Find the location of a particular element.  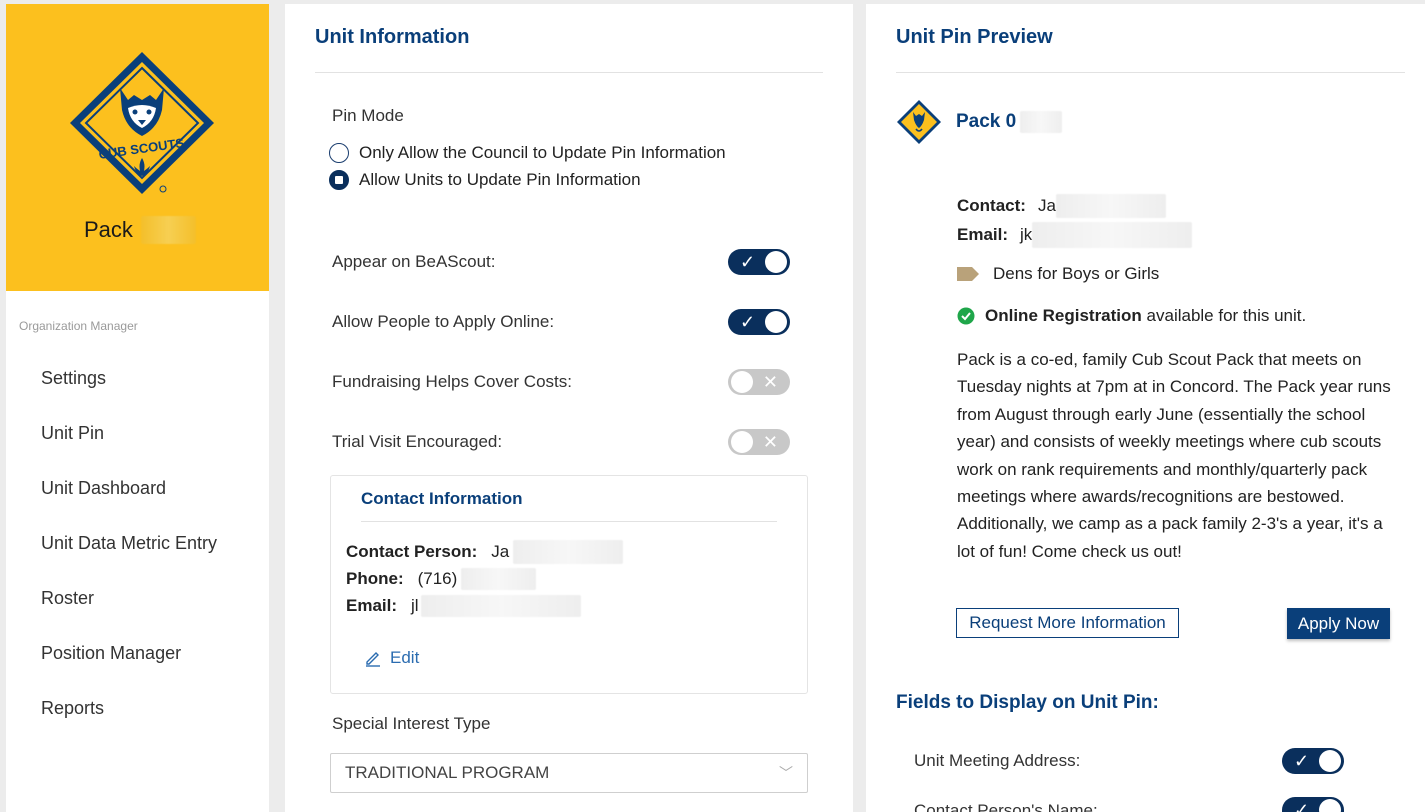

pin-mode-option-units: Allow Units to Update Pin Information is located at coordinates (485, 180).